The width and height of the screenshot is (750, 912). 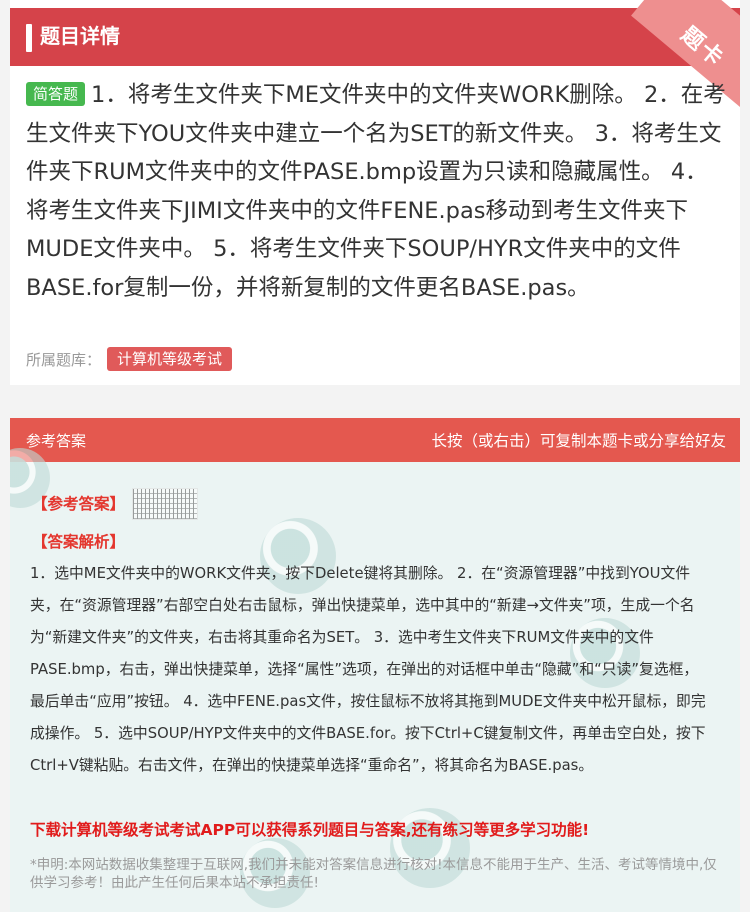 What do you see at coordinates (80, 36) in the screenshot?
I see `page-title: 题目详情` at bounding box center [80, 36].